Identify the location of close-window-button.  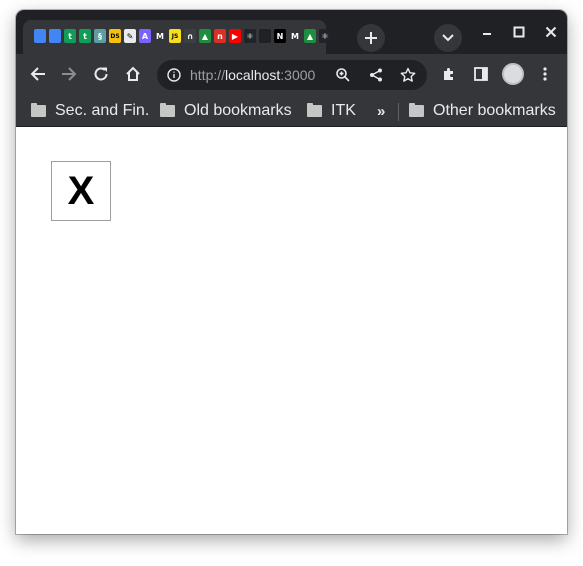
(551, 32).